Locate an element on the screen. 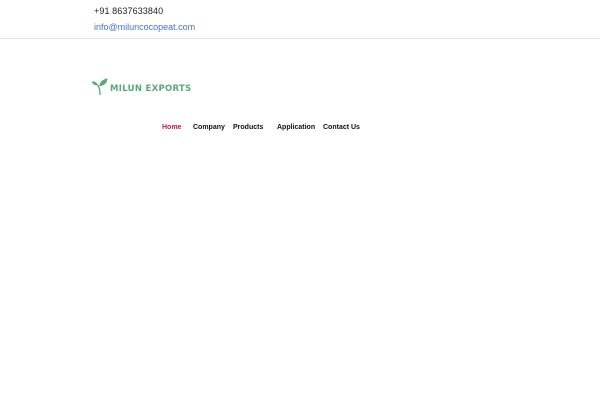  nav-item-contact-us: Contact Us is located at coordinates (341, 127).